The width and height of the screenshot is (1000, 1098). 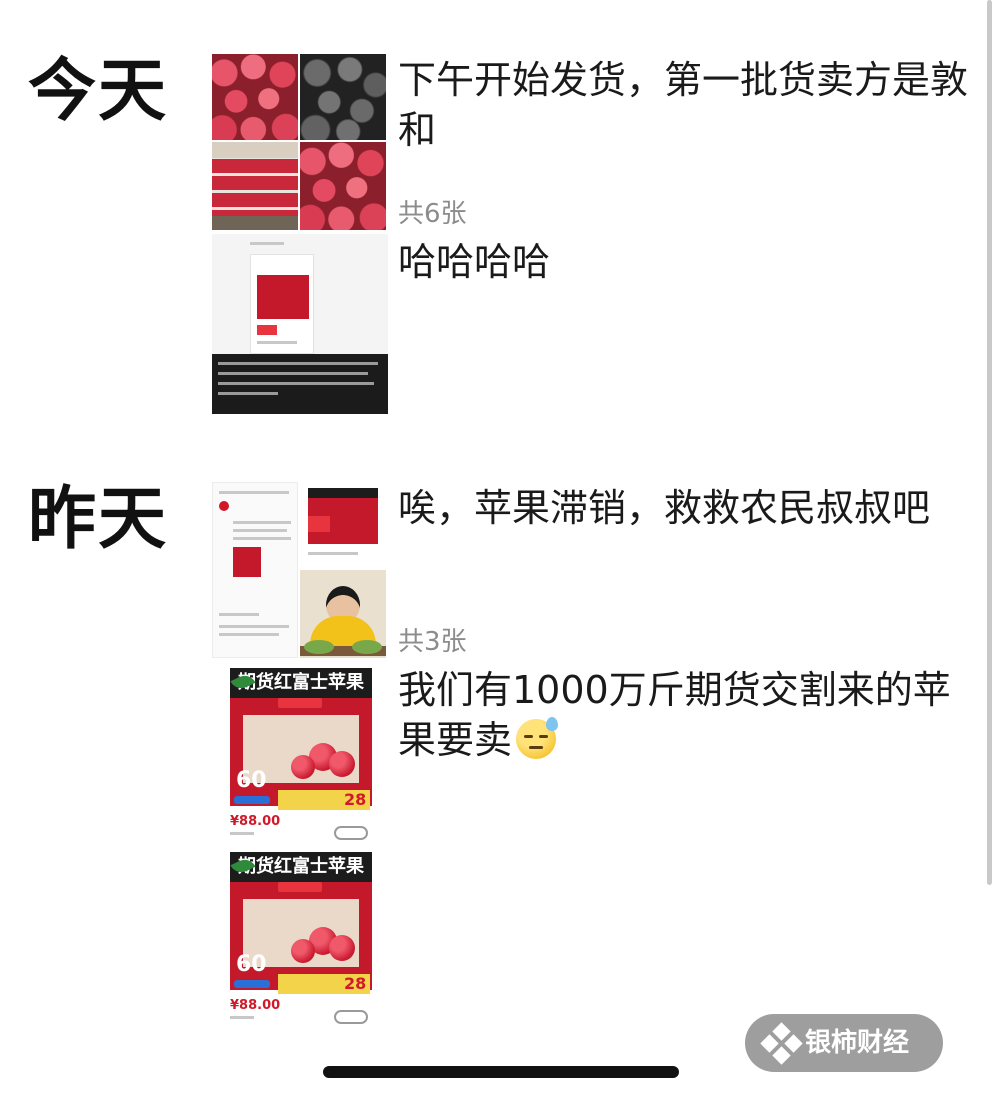 I want to click on post-text-line: 我们有1000万斤期货交割来的苹, so click(x=674, y=690).